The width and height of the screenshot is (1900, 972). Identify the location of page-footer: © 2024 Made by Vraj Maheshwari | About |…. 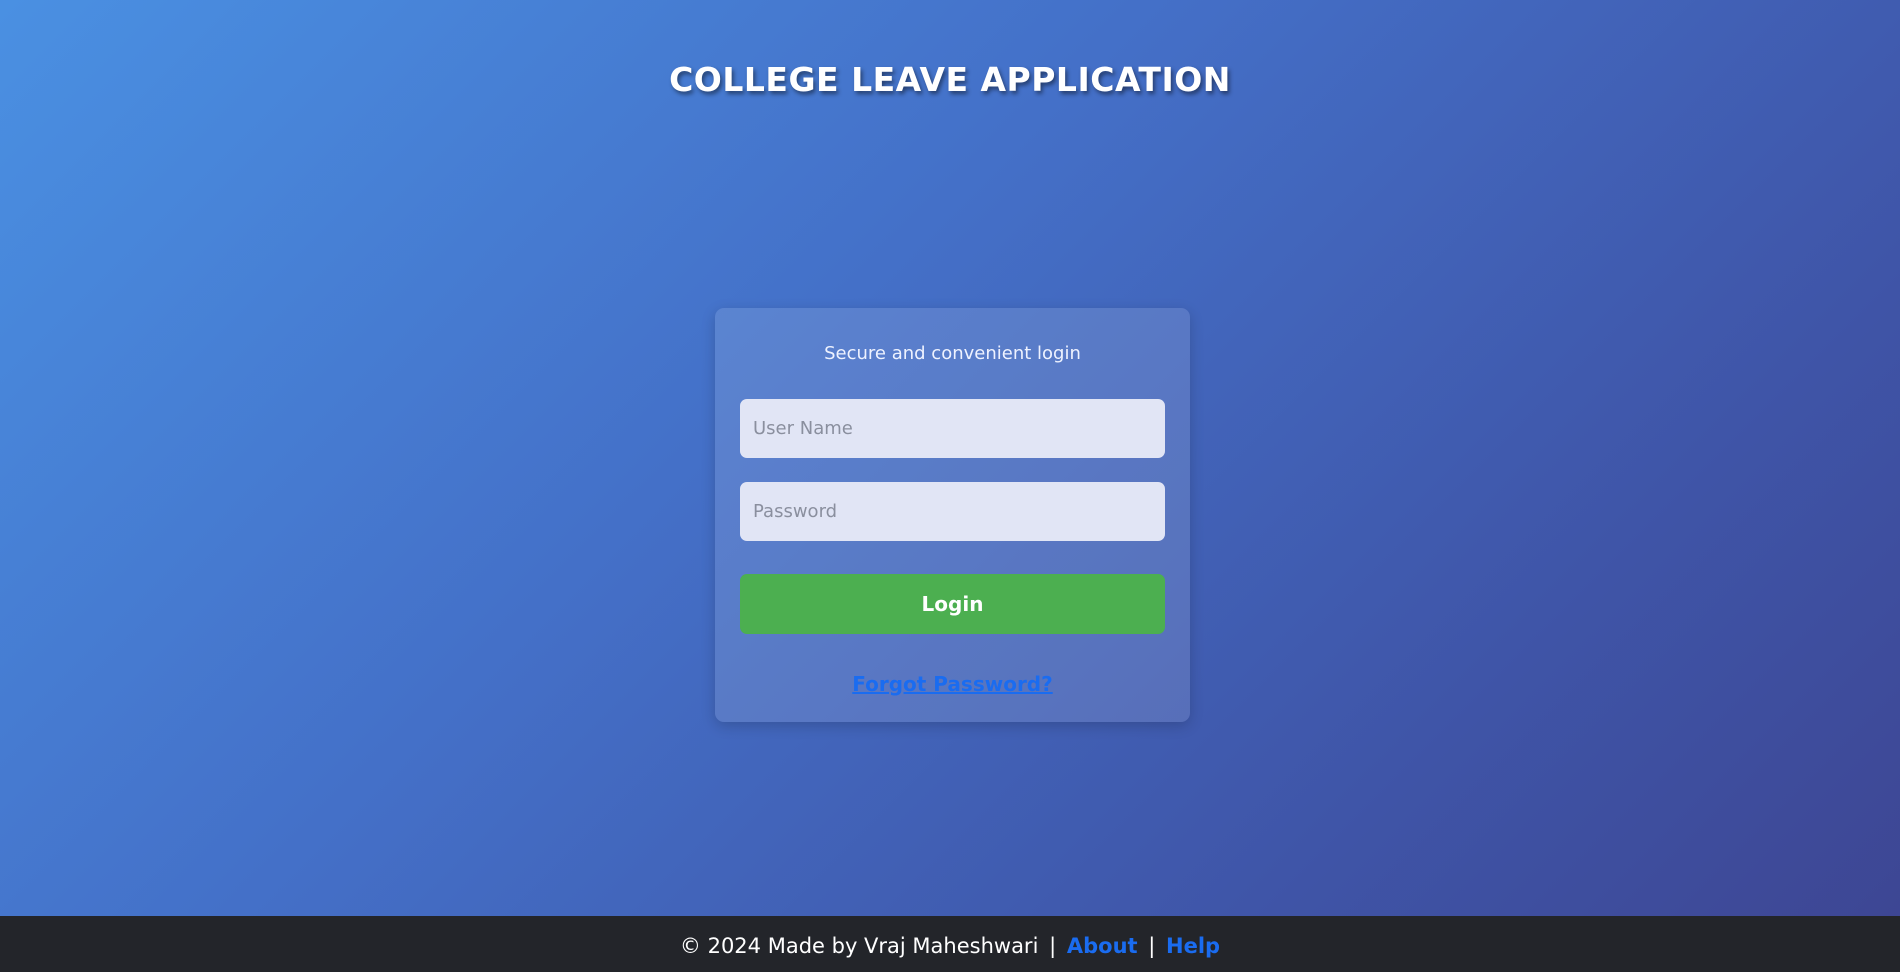
(950, 944).